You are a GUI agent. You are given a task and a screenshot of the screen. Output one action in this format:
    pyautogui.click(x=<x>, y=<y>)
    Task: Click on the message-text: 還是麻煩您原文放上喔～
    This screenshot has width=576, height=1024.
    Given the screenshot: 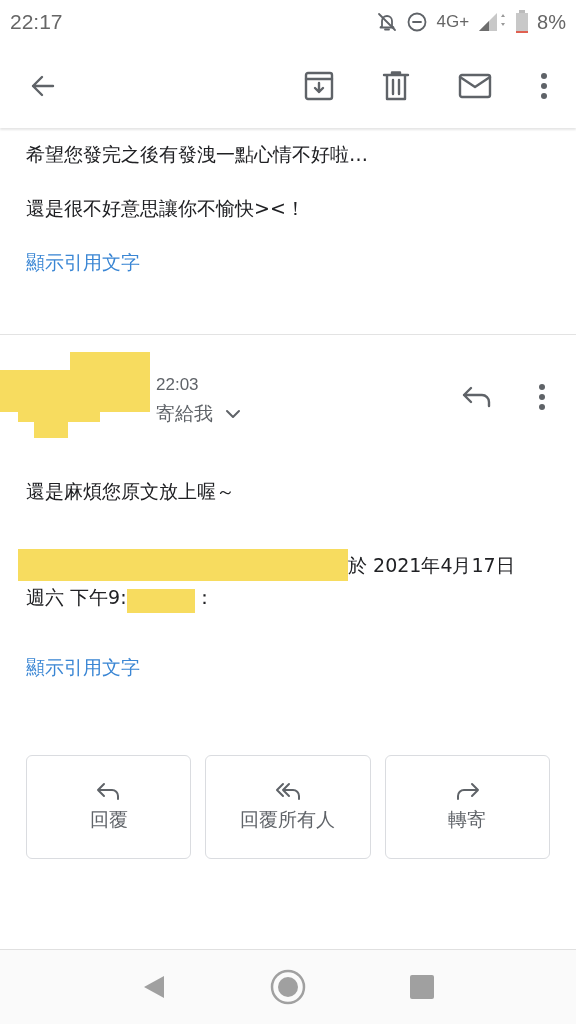 What is the action you would take?
    pyautogui.click(x=131, y=491)
    